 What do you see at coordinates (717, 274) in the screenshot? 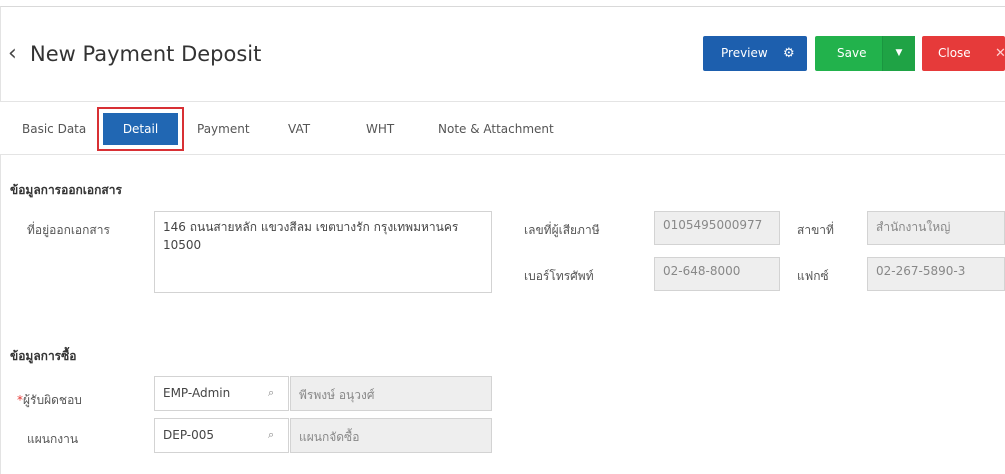
I see `phone-field: 02-648-8000` at bounding box center [717, 274].